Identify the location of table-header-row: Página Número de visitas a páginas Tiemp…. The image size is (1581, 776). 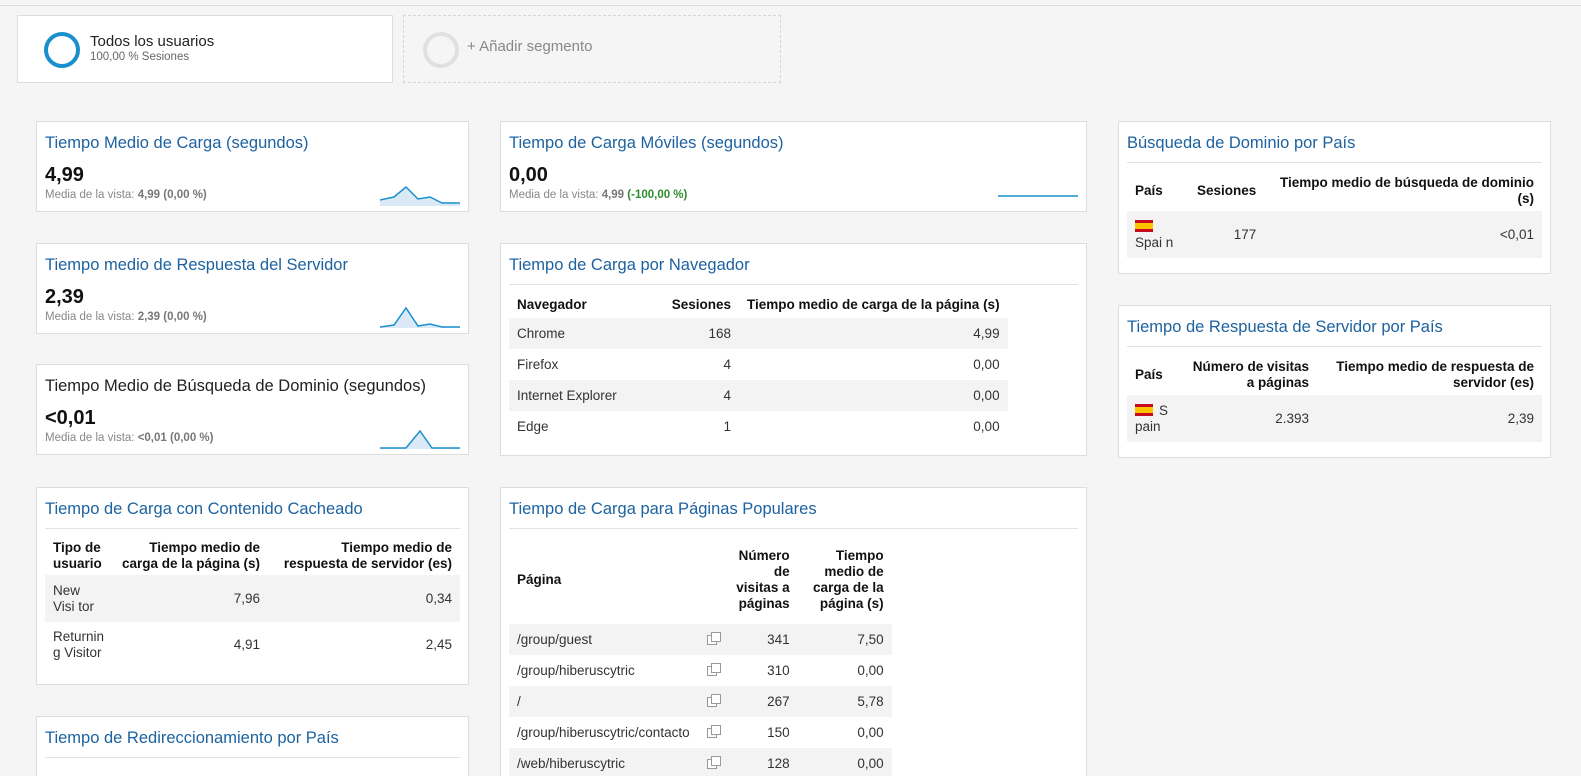
(700, 580).